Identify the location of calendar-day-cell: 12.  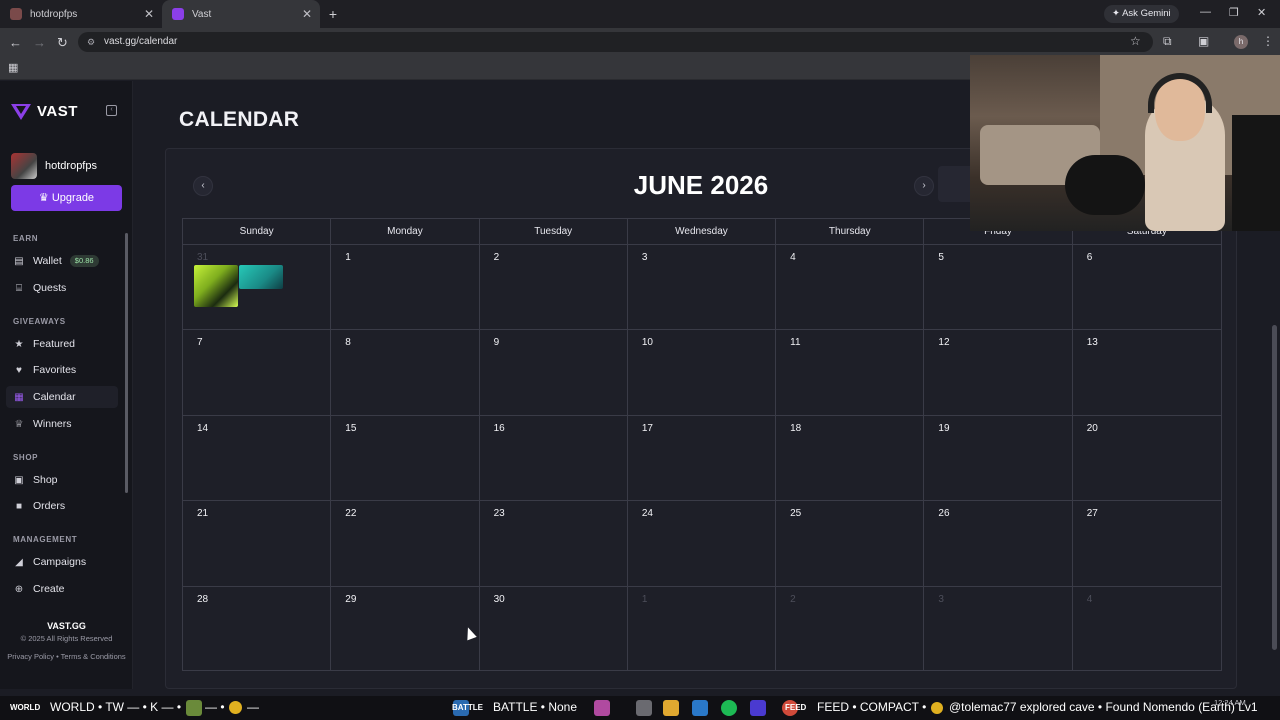
(998, 372).